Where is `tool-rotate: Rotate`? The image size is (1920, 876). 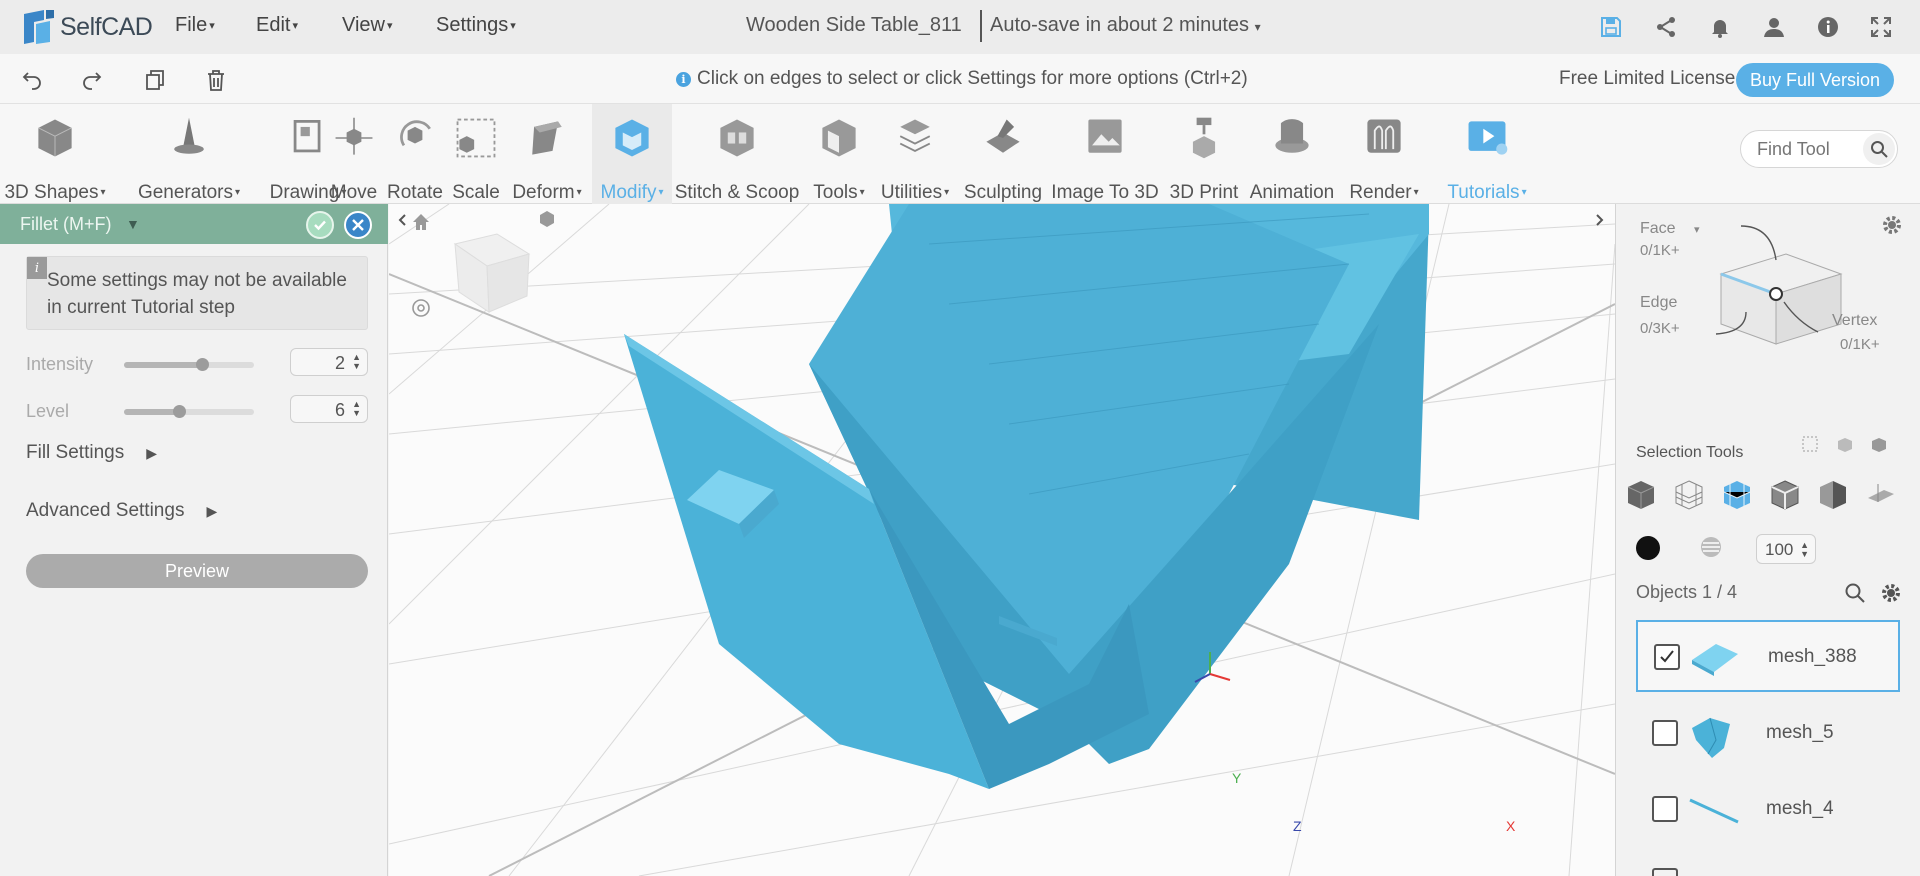
tool-rotate: Rotate is located at coordinates (415, 154).